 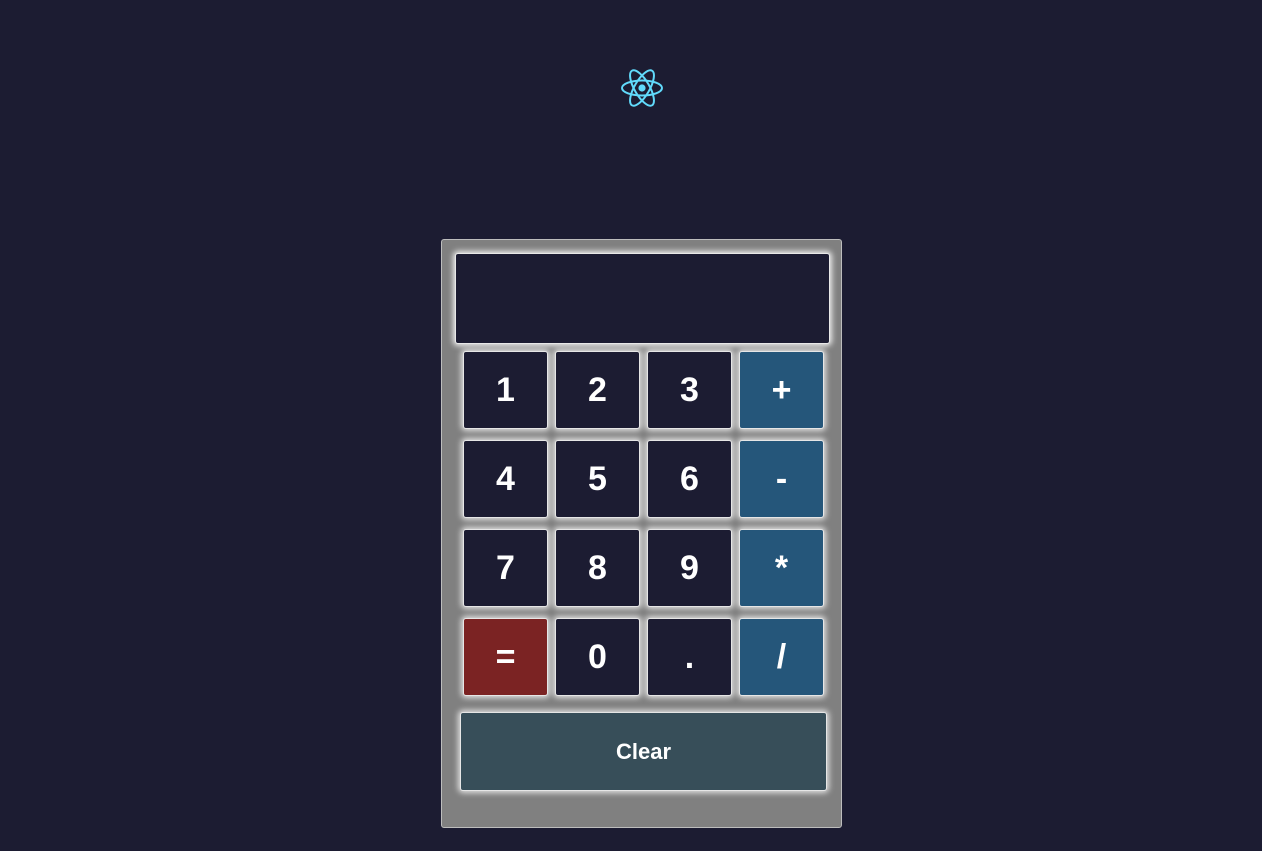 What do you see at coordinates (597, 479) in the screenshot?
I see `key-5: 5` at bounding box center [597, 479].